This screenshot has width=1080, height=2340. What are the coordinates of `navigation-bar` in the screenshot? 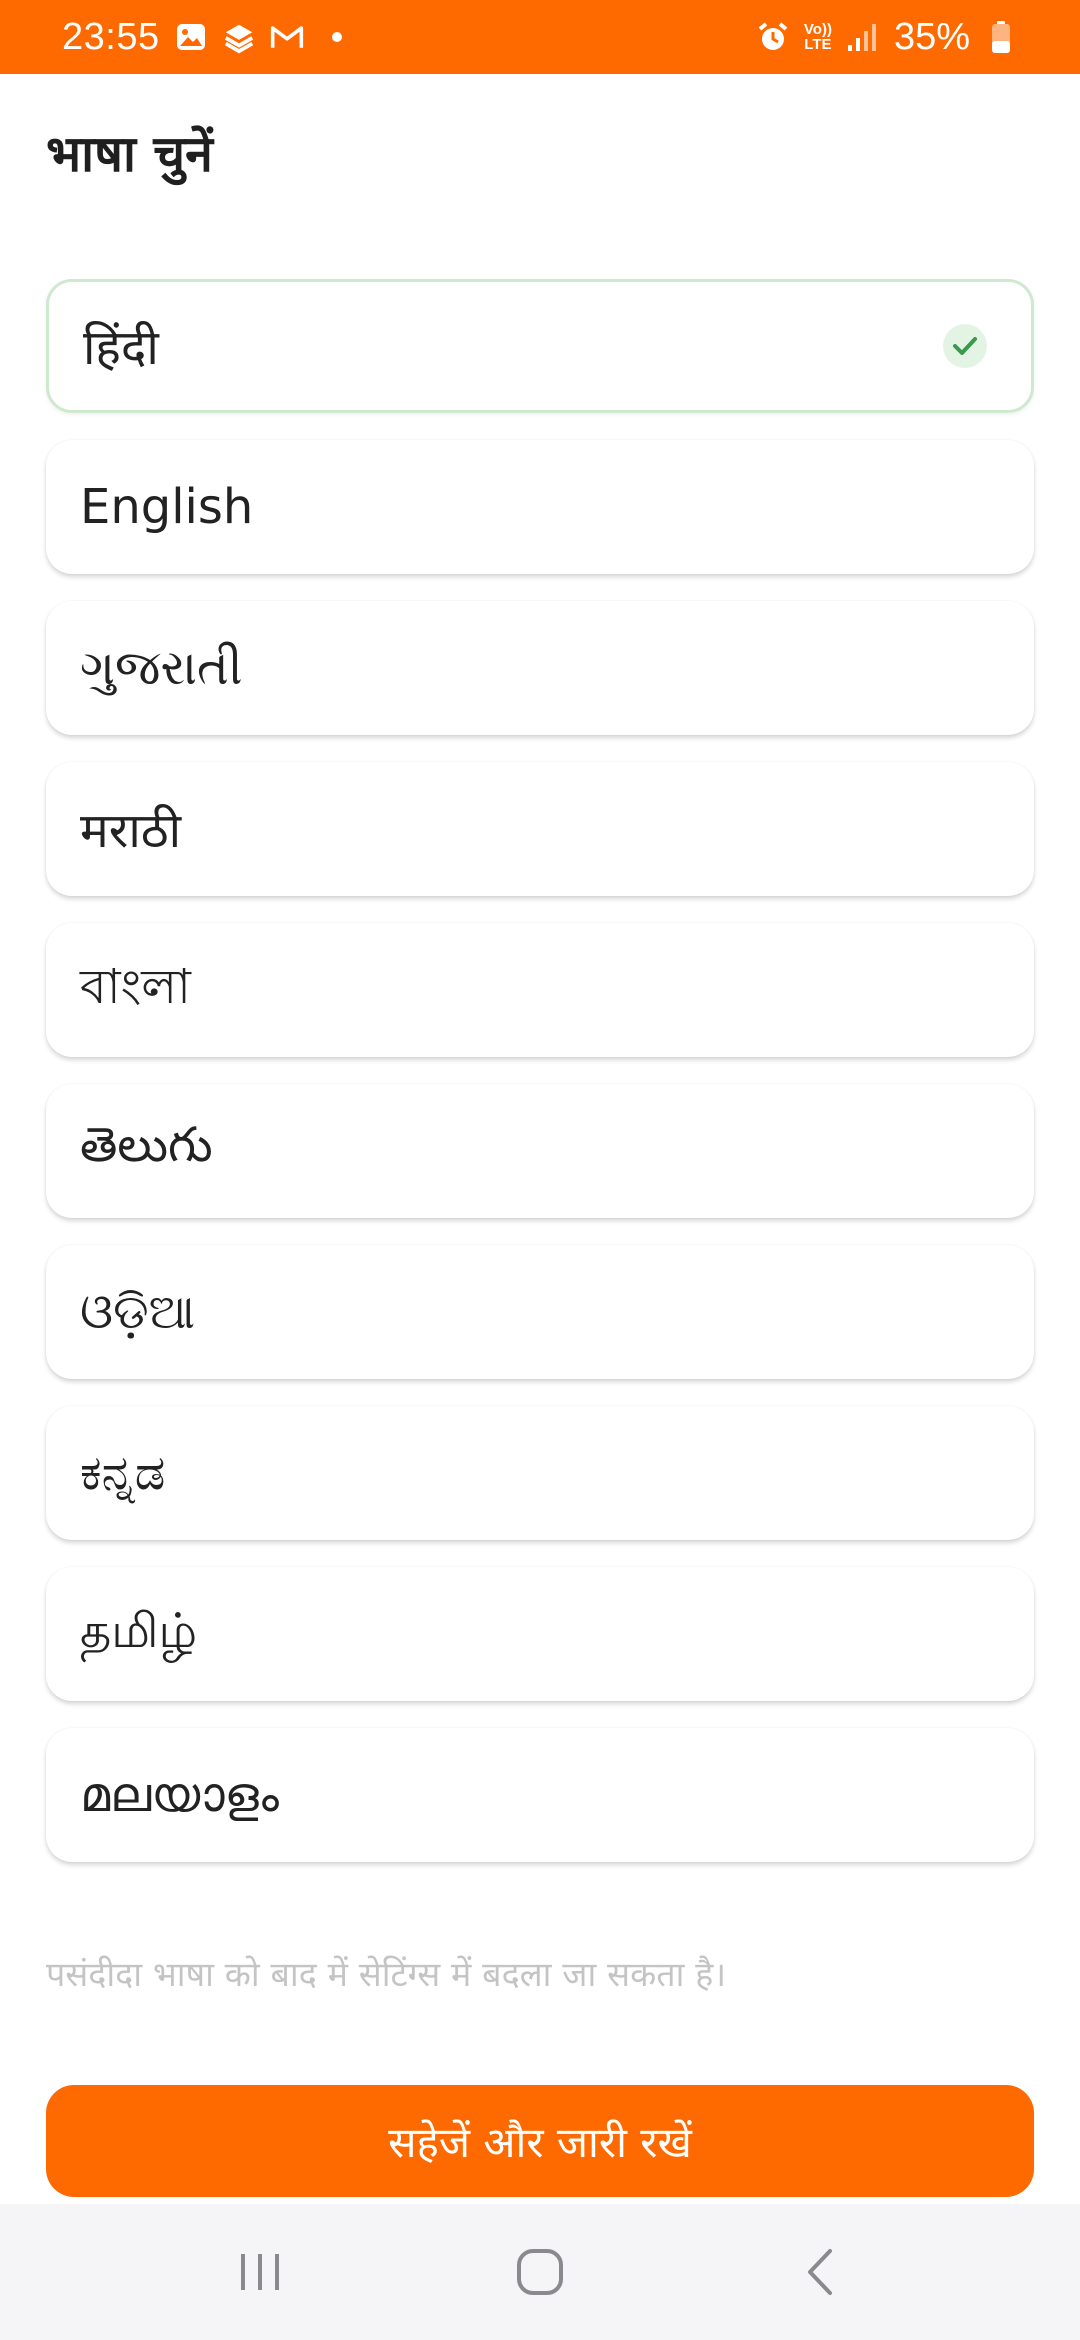 It's located at (540, 2272).